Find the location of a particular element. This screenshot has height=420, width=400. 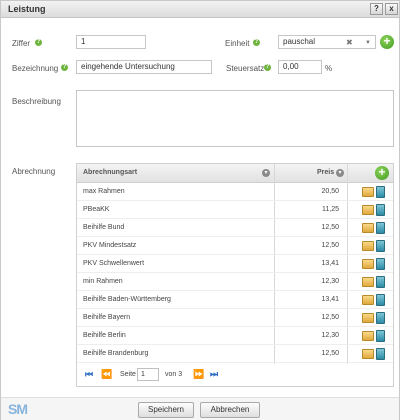

beschreibung-textarea is located at coordinates (235, 118).